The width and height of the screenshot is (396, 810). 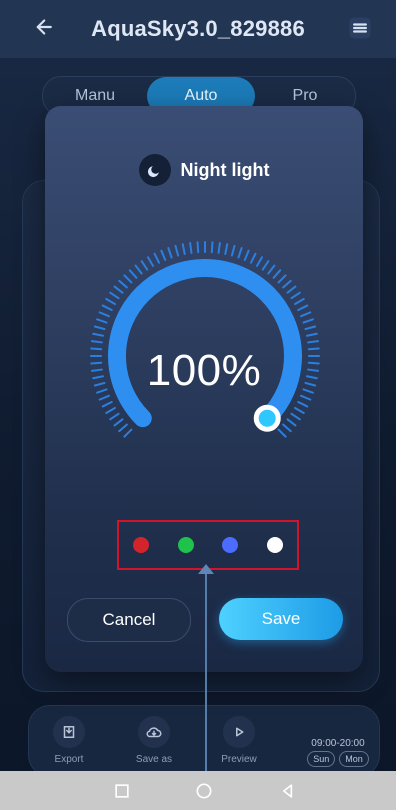 What do you see at coordinates (208, 545) in the screenshot?
I see `color-selector` at bounding box center [208, 545].